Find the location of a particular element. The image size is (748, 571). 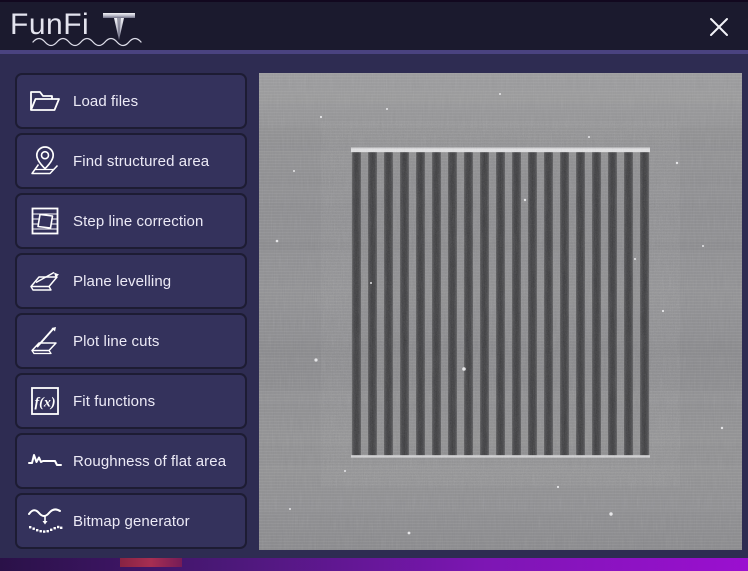

sidebar-item-find-structured-area: Find structured area is located at coordinates (131, 161).